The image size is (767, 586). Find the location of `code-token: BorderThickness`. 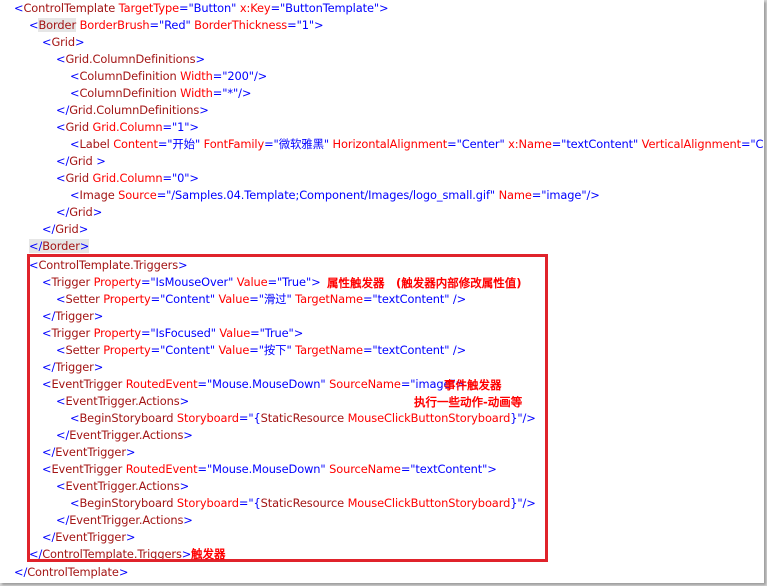

code-token: BorderThickness is located at coordinates (239, 25).